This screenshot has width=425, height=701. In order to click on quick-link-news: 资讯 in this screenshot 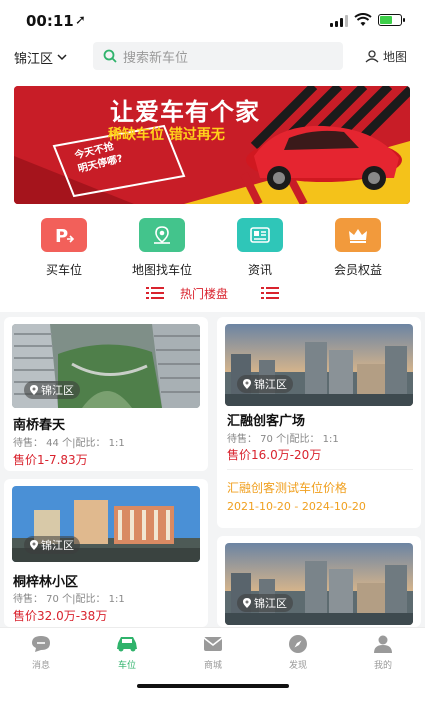, I will do `click(260, 248)`.